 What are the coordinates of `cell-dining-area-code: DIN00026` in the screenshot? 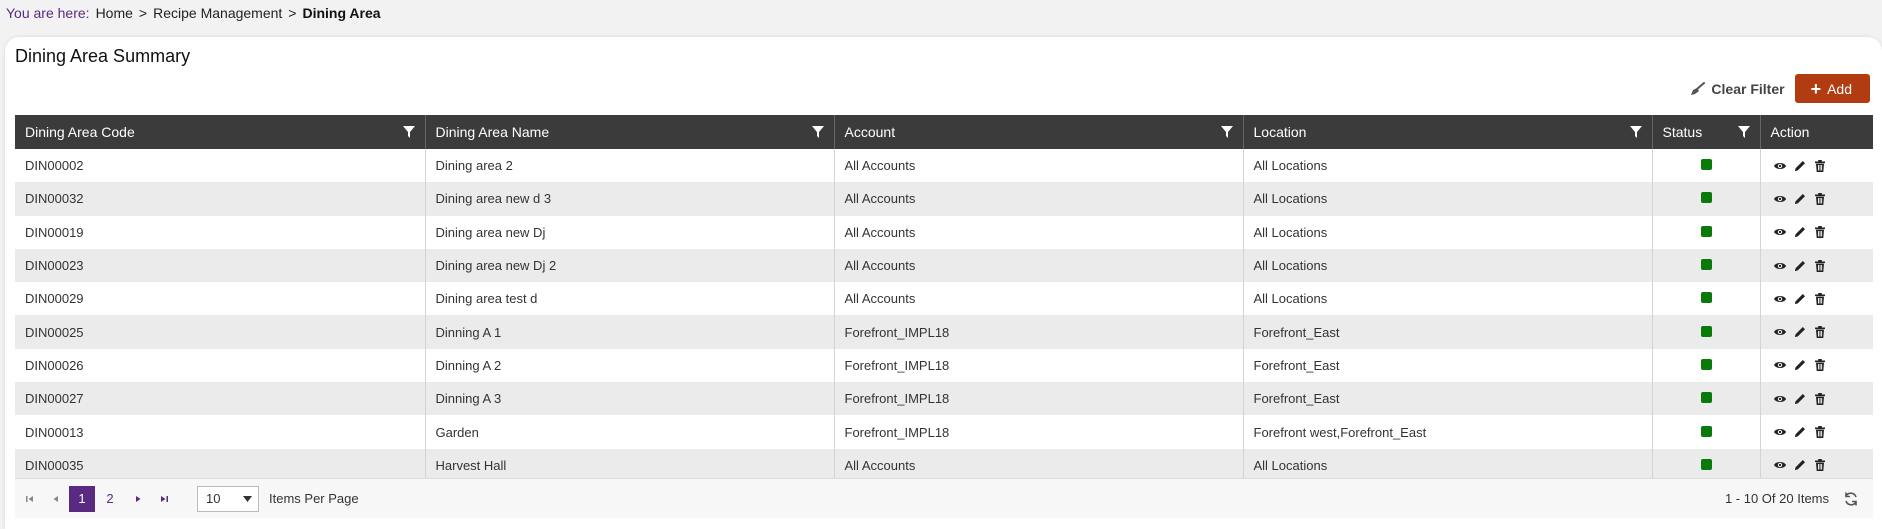 It's located at (220, 365).